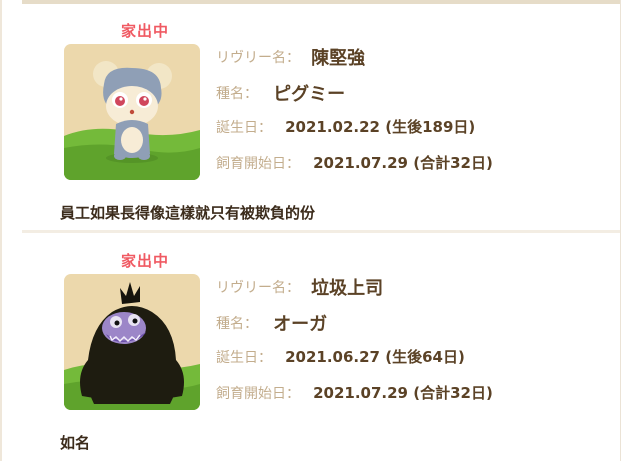 The height and width of the screenshot is (461, 640). I want to click on birthday-row: 誕生日： 2021.02.22 (生後189日), so click(345, 131).